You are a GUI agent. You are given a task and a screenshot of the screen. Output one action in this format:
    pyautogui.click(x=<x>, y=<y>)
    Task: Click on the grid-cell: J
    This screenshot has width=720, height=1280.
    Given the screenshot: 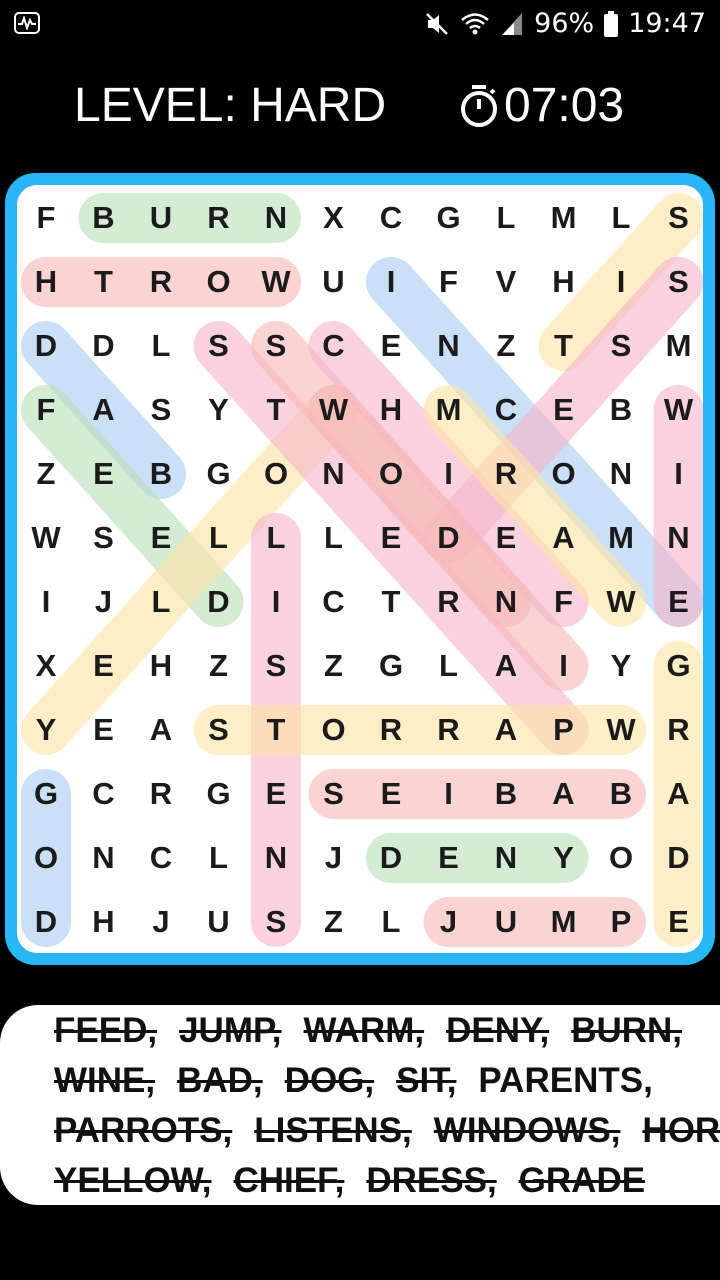 What is the action you would take?
    pyautogui.click(x=161, y=922)
    